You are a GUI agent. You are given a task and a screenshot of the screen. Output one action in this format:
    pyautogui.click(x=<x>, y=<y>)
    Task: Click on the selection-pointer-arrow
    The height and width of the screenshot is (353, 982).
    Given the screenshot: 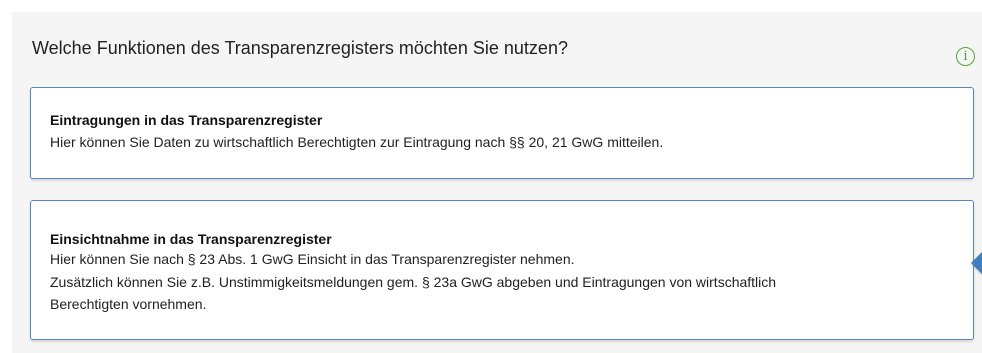 What is the action you would take?
    pyautogui.click(x=976, y=263)
    